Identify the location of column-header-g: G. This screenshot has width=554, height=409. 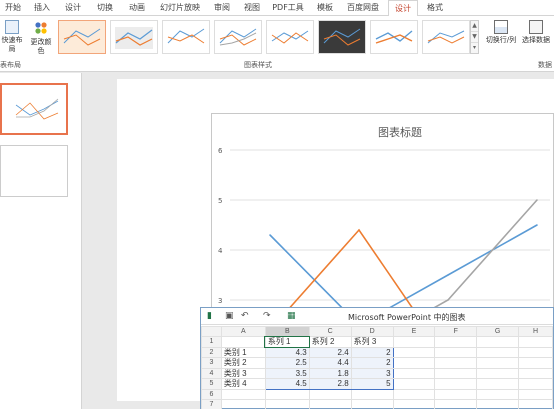
(498, 331).